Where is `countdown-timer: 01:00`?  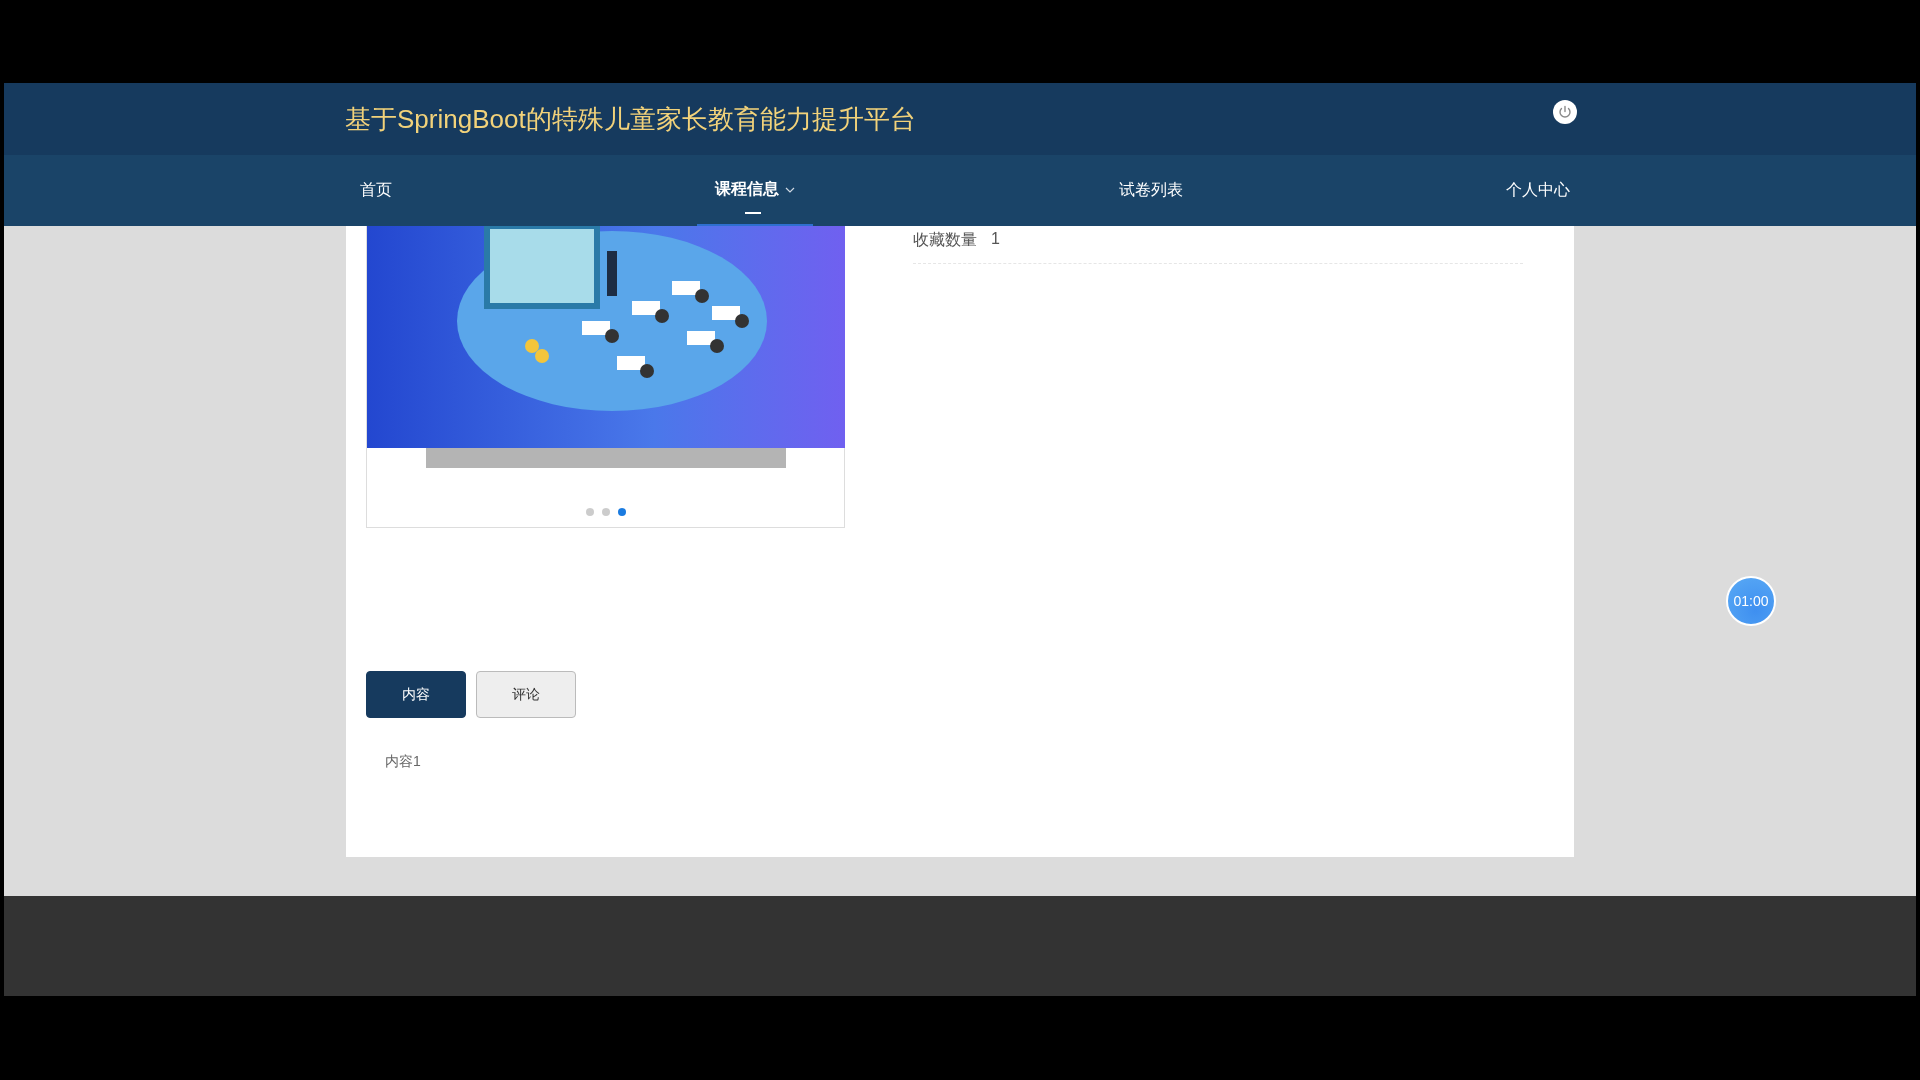 countdown-timer: 01:00 is located at coordinates (1751, 601).